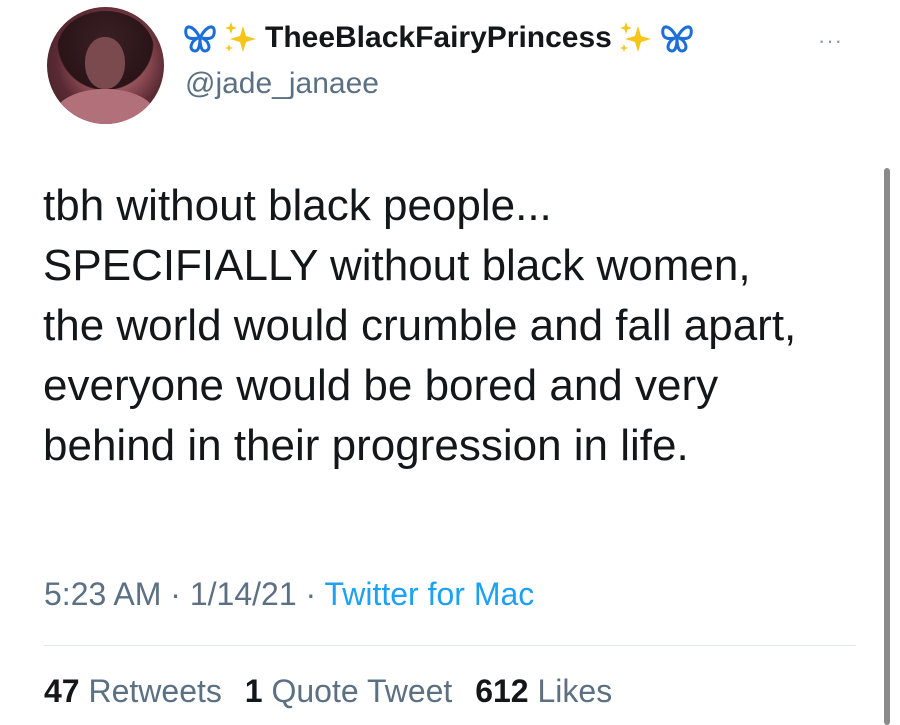 This screenshot has height=725, width=900. I want to click on tweet-line: everyone would be bored and very, so click(381, 385).